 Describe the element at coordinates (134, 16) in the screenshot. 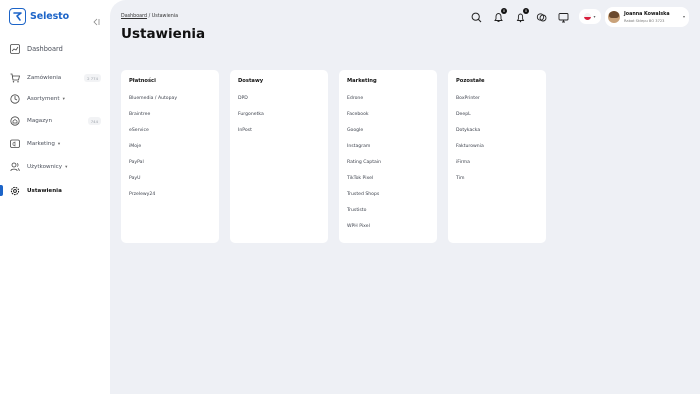

I see `breadcrumb-link-dashboard: Dashboard` at that location.